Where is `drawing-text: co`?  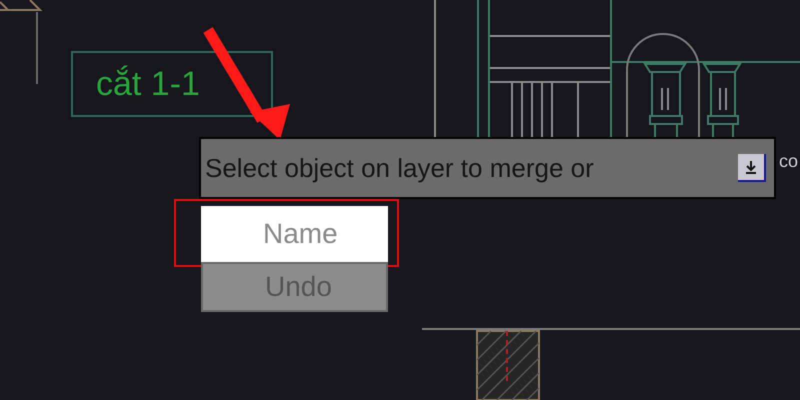
drawing-text: co is located at coordinates (788, 161).